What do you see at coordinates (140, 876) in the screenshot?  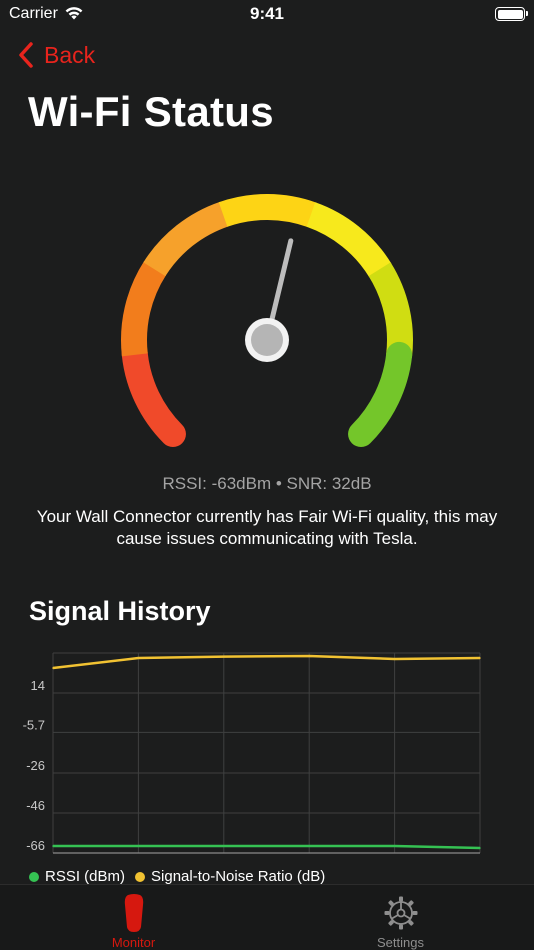 I see `legend-dot-snr` at bounding box center [140, 876].